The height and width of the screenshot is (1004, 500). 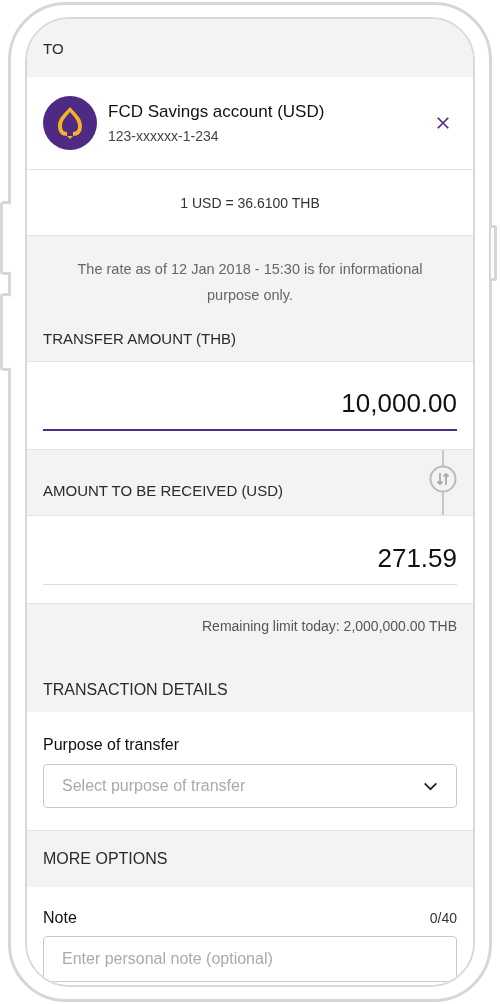 I want to click on amount-field: 10,000.00, so click(x=250, y=409).